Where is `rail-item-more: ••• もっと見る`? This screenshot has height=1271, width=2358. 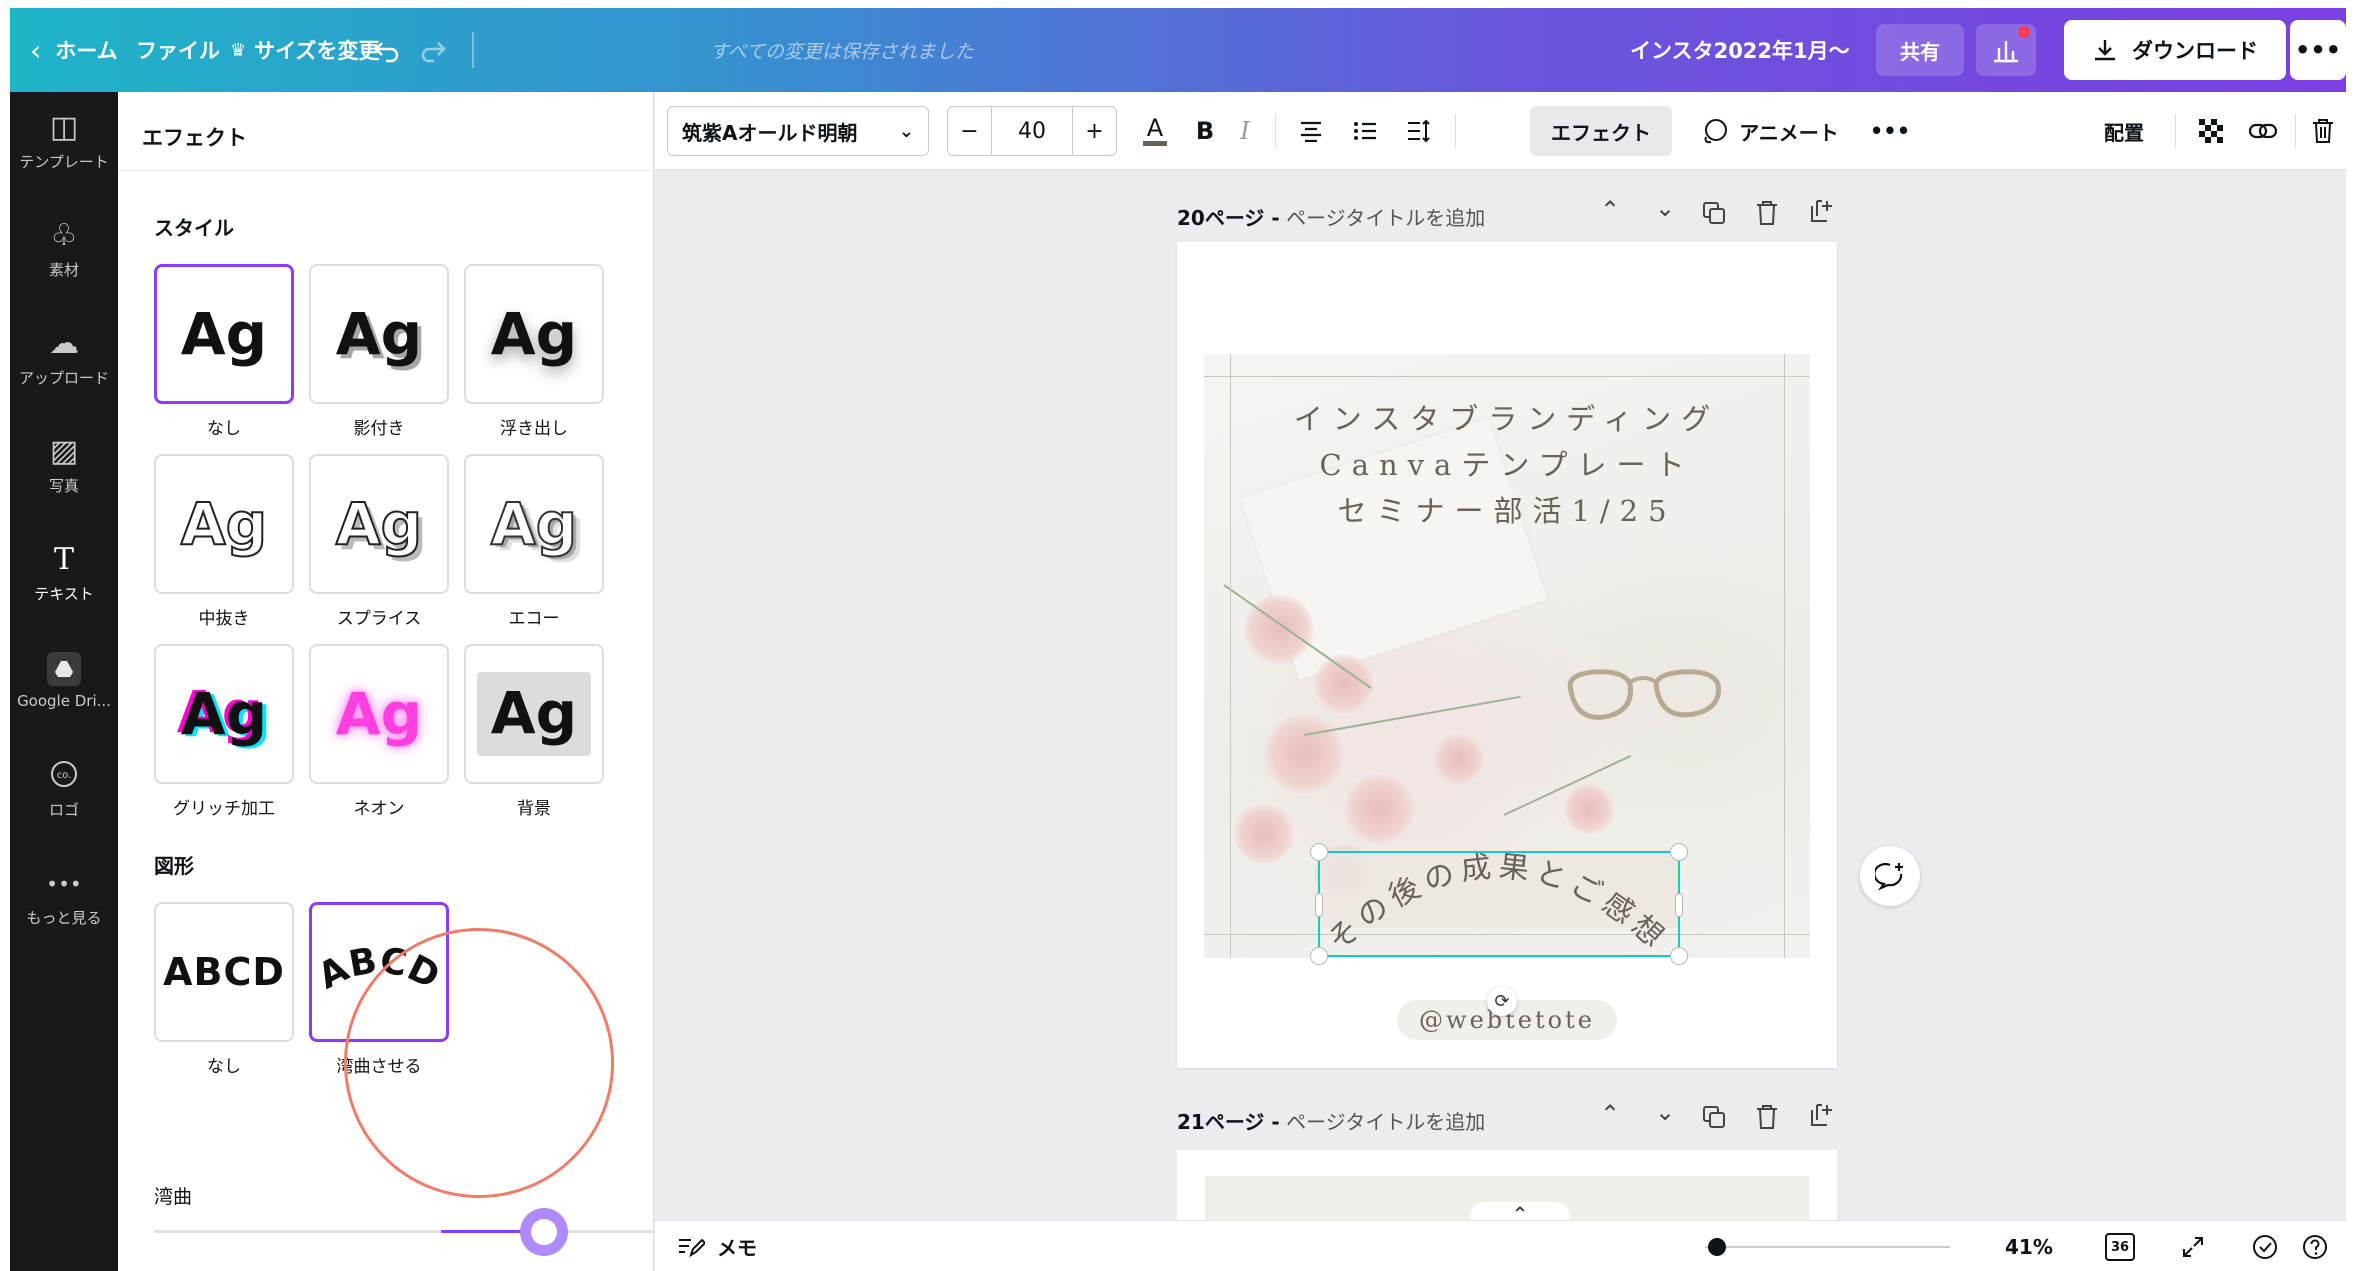
rail-item-more: ••• もっと見る is located at coordinates (64, 897).